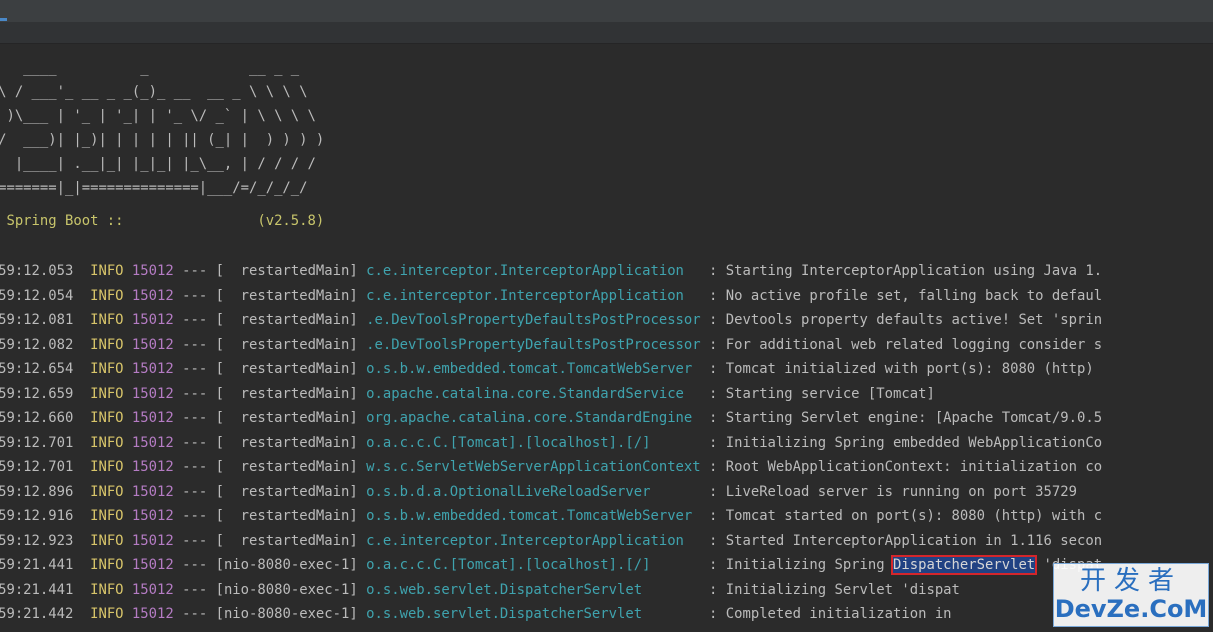 Image resolution: width=1213 pixels, height=632 pixels. I want to click on banner-line: ' |____| .__|_| |_|_| |_\__, | / / / /, so click(158, 164).